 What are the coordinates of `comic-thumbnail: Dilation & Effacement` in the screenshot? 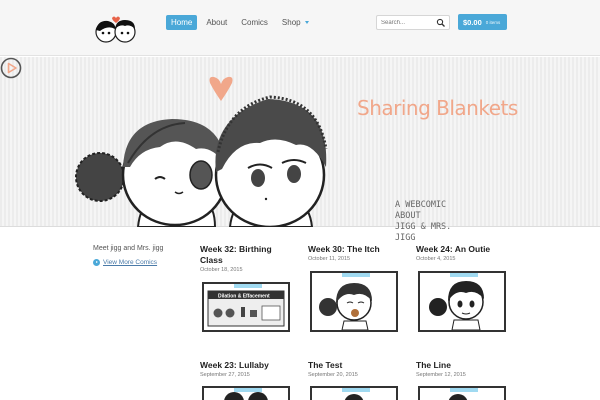 It's located at (246, 307).